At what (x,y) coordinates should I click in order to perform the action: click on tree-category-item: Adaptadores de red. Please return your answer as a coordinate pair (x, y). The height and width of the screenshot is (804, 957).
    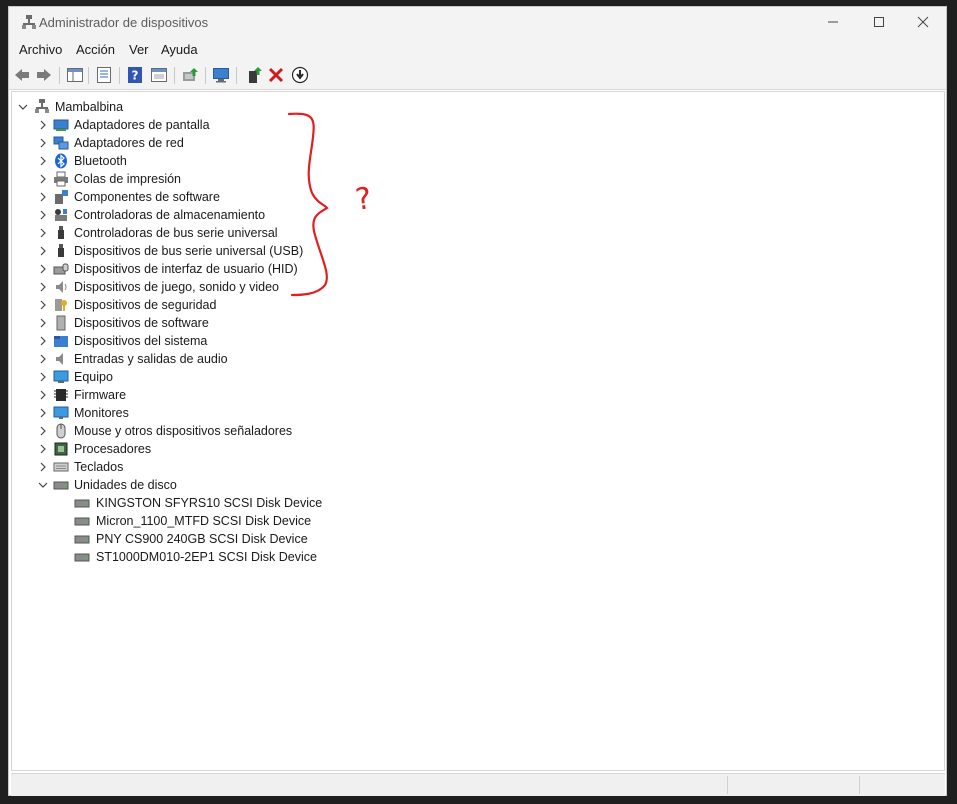
    Looking at the image, I should click on (129, 143).